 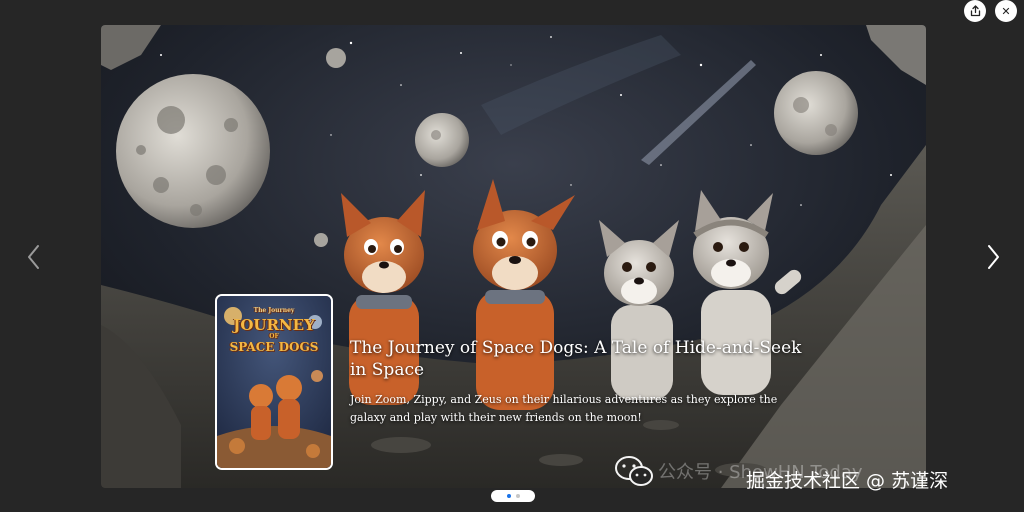 I want to click on chevron-right-icon, so click(x=993, y=257).